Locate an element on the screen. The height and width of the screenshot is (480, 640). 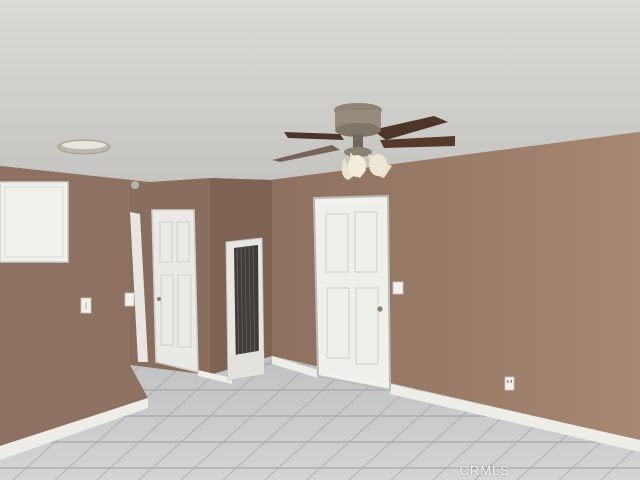
wall-heater-icon is located at coordinates (245, 309).